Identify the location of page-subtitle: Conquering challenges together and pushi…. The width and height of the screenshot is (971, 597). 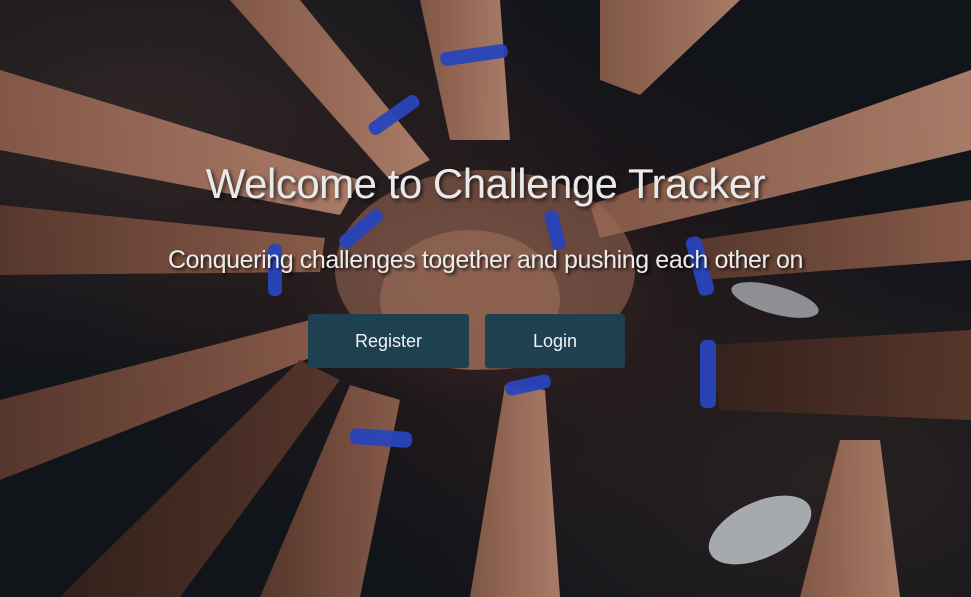
(485, 260).